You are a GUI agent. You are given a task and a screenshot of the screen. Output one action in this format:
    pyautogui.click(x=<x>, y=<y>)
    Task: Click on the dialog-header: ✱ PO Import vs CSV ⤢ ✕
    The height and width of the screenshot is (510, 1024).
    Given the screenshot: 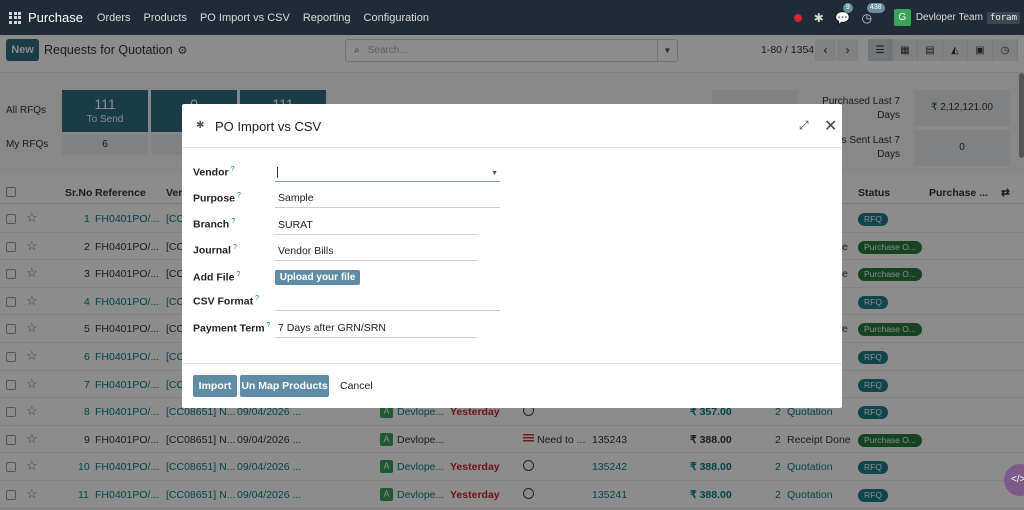 What is the action you would take?
    pyautogui.click(x=512, y=126)
    